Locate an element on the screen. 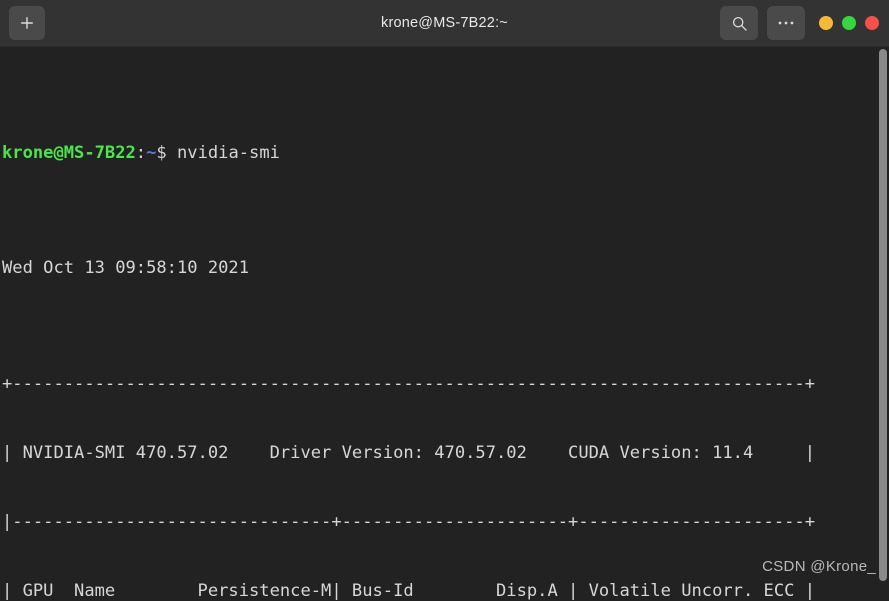 Image resolution: width=889 pixels, height=601 pixels. prompt-colon: : is located at coordinates (141, 153).